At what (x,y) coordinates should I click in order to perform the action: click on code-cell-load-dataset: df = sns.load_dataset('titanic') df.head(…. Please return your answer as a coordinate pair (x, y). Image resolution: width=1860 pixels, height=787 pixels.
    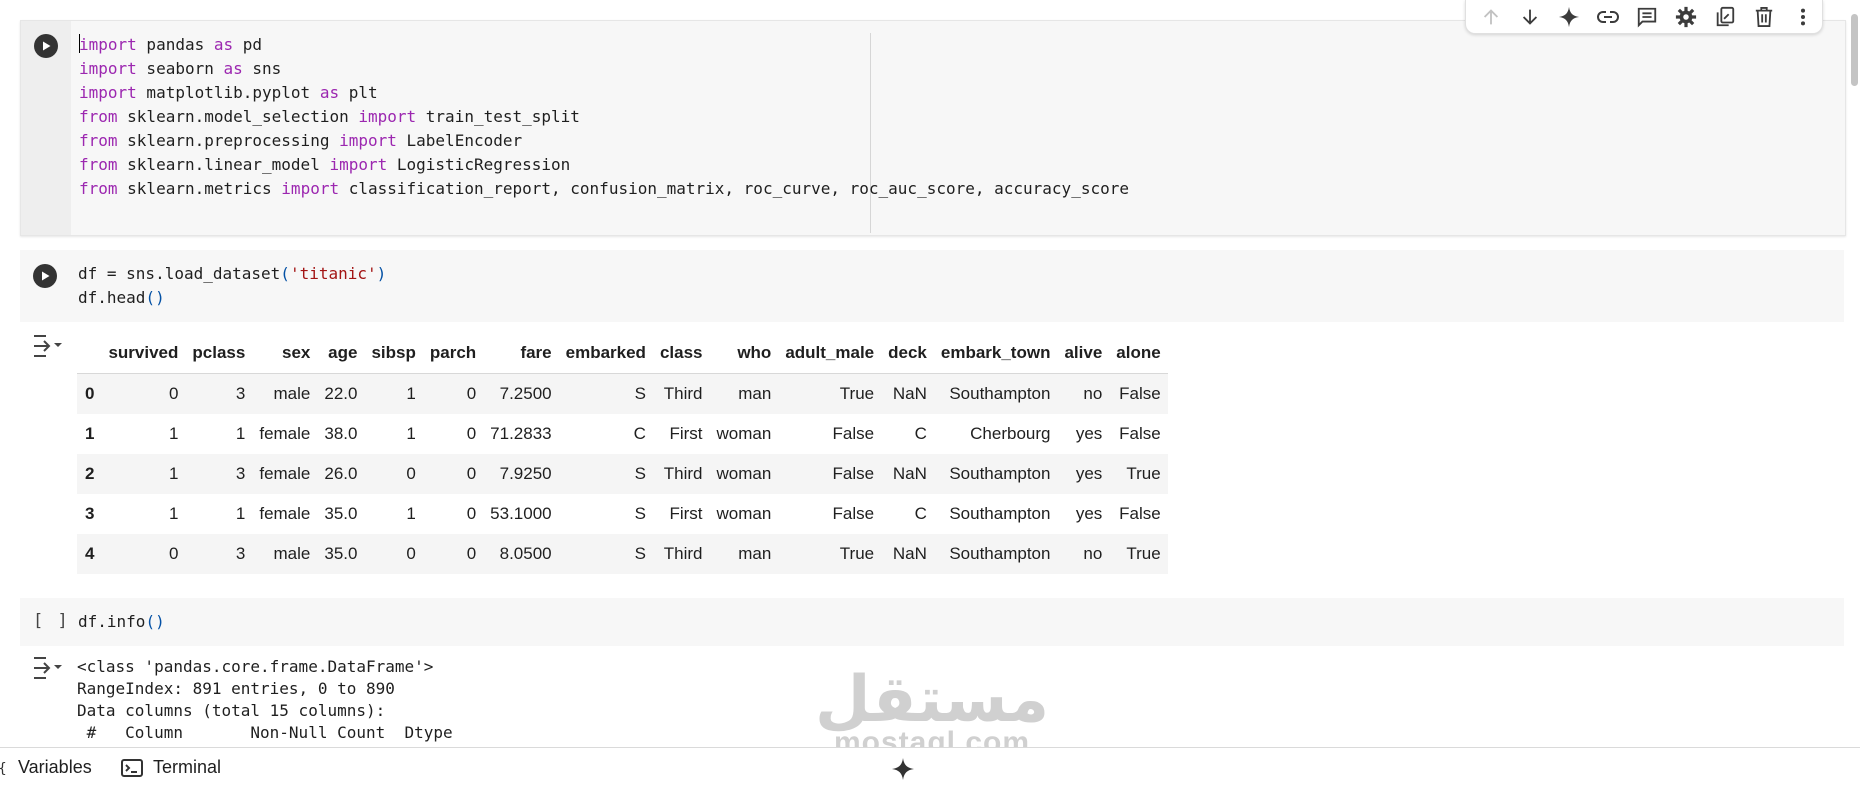
    Looking at the image, I should click on (932, 286).